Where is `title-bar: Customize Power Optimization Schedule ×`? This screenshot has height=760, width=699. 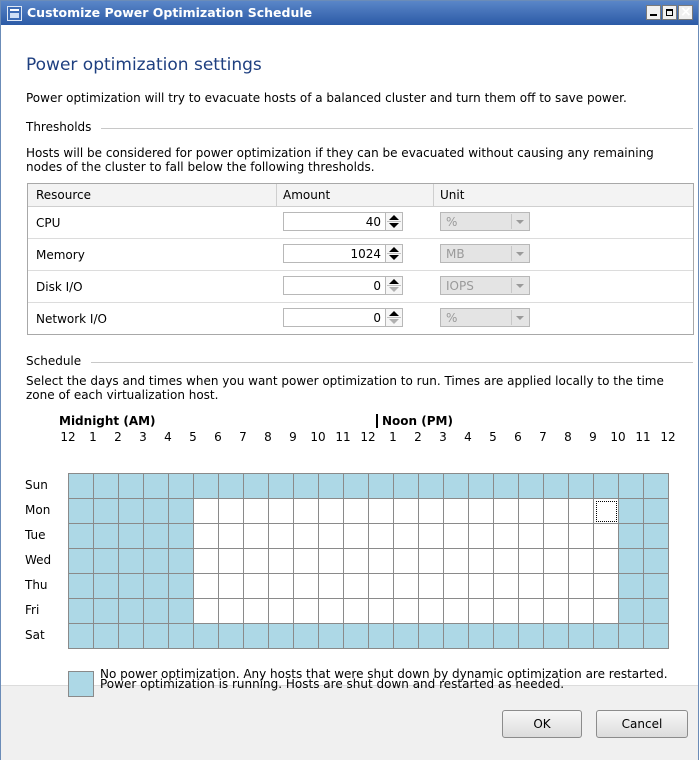
title-bar: Customize Power Optimization Schedule × is located at coordinates (349, 13).